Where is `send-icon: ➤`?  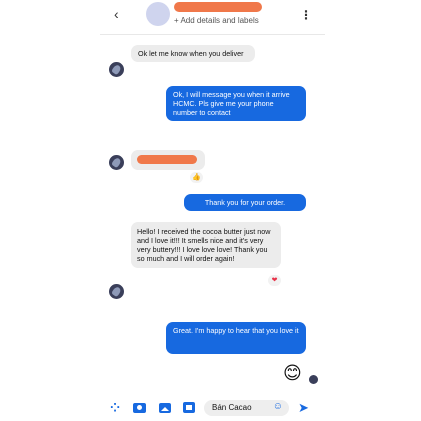 send-icon: ➤ is located at coordinates (303, 408).